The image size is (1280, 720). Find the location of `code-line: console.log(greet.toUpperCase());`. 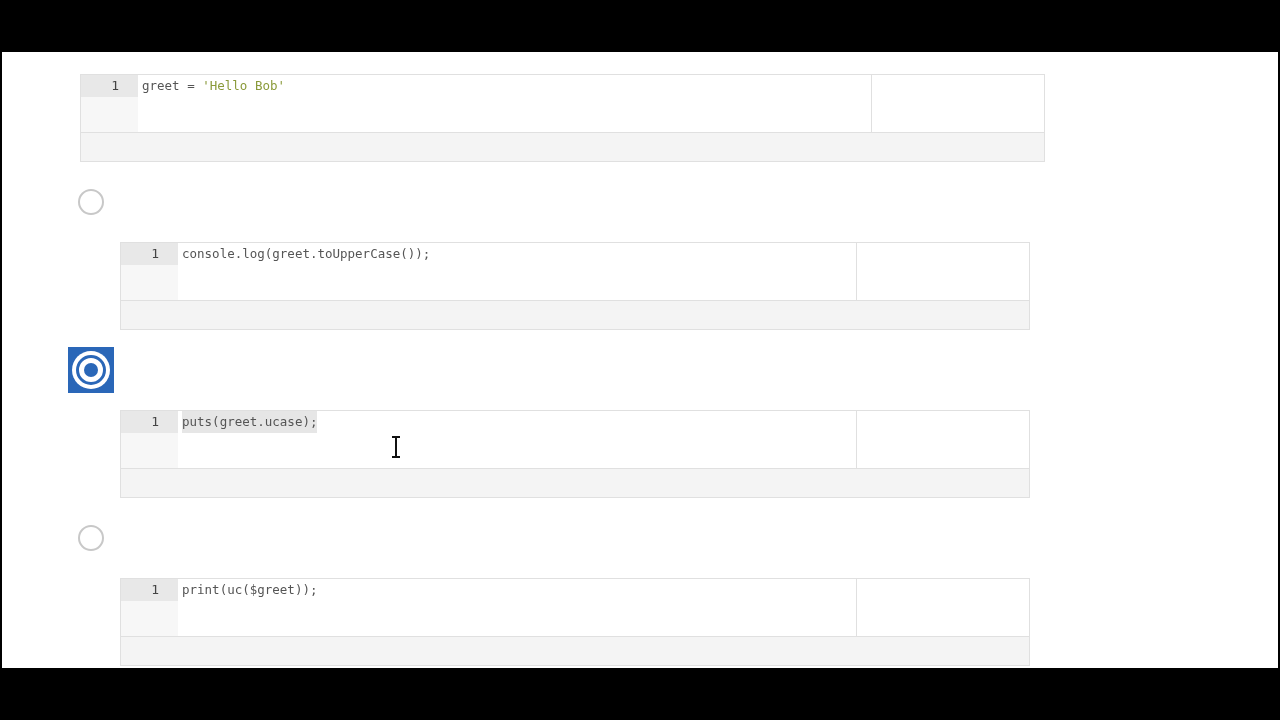

code-line: console.log(greet.toUpperCase()); is located at coordinates (306, 254).